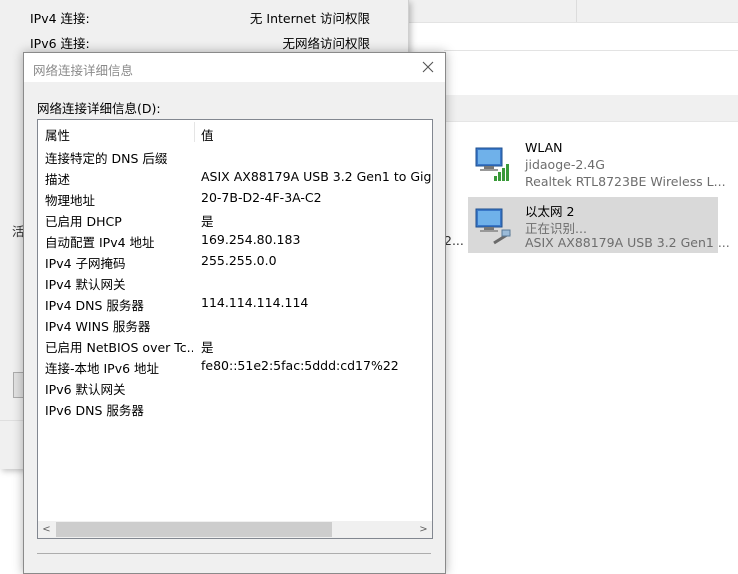  I want to click on scroll-left-arrow-icon: <, so click(46, 529).